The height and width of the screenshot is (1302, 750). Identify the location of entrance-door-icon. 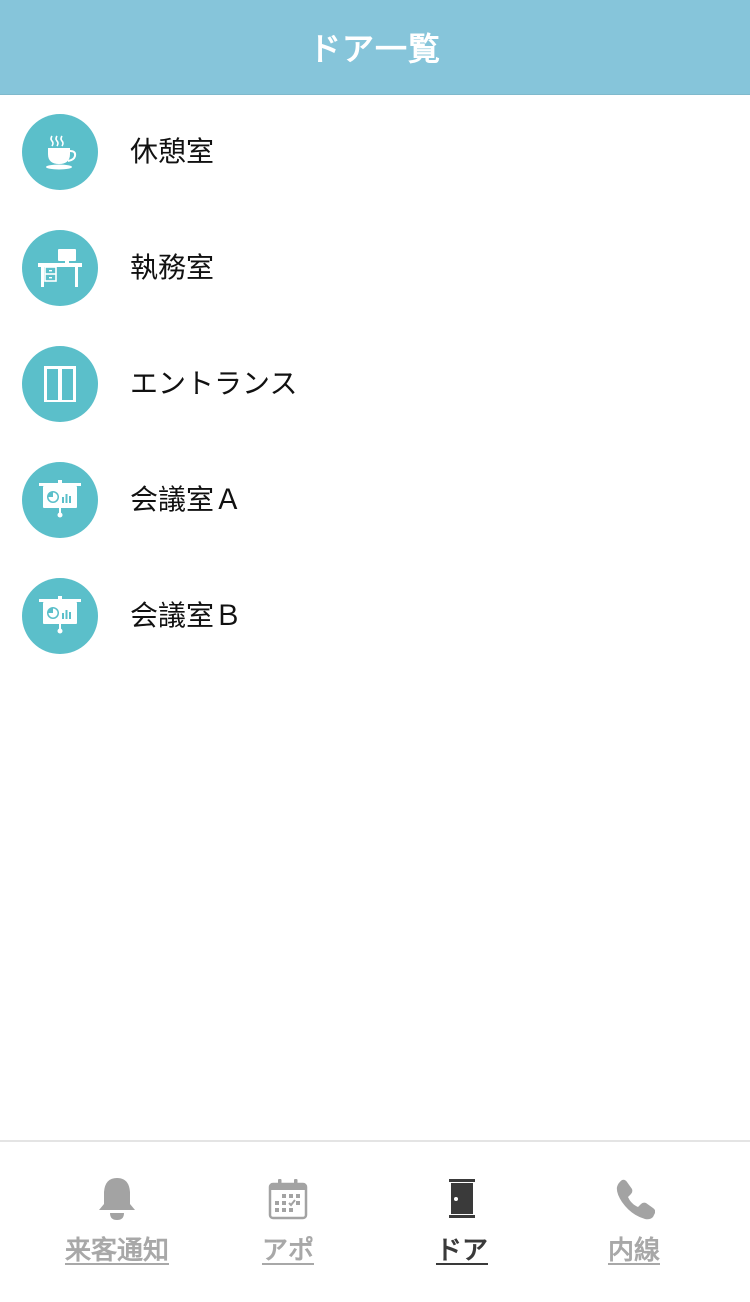
(60, 384).